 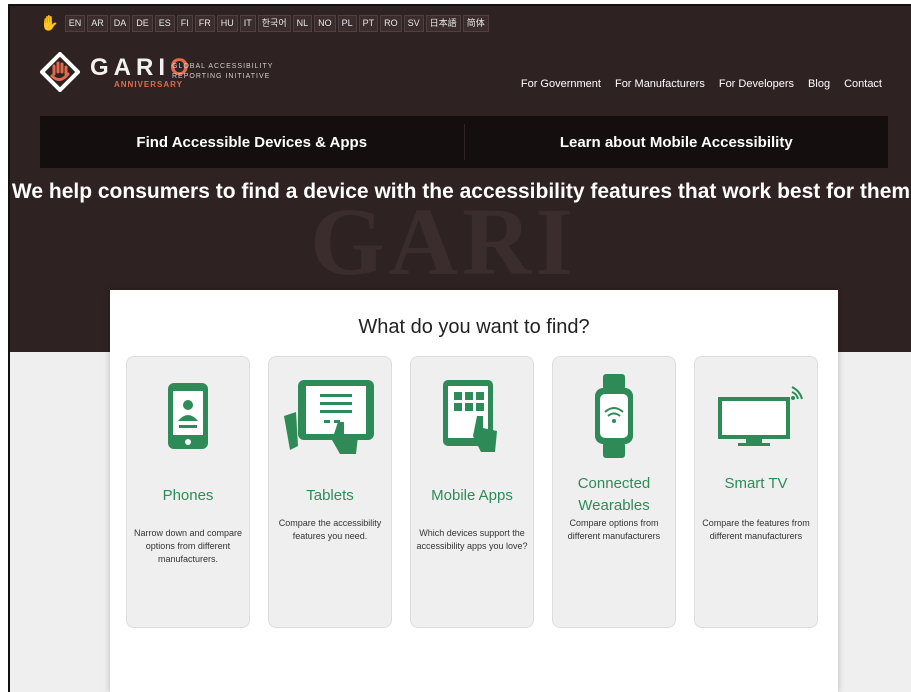 What do you see at coordinates (120, 23) in the screenshot?
I see `lang-da: DA` at bounding box center [120, 23].